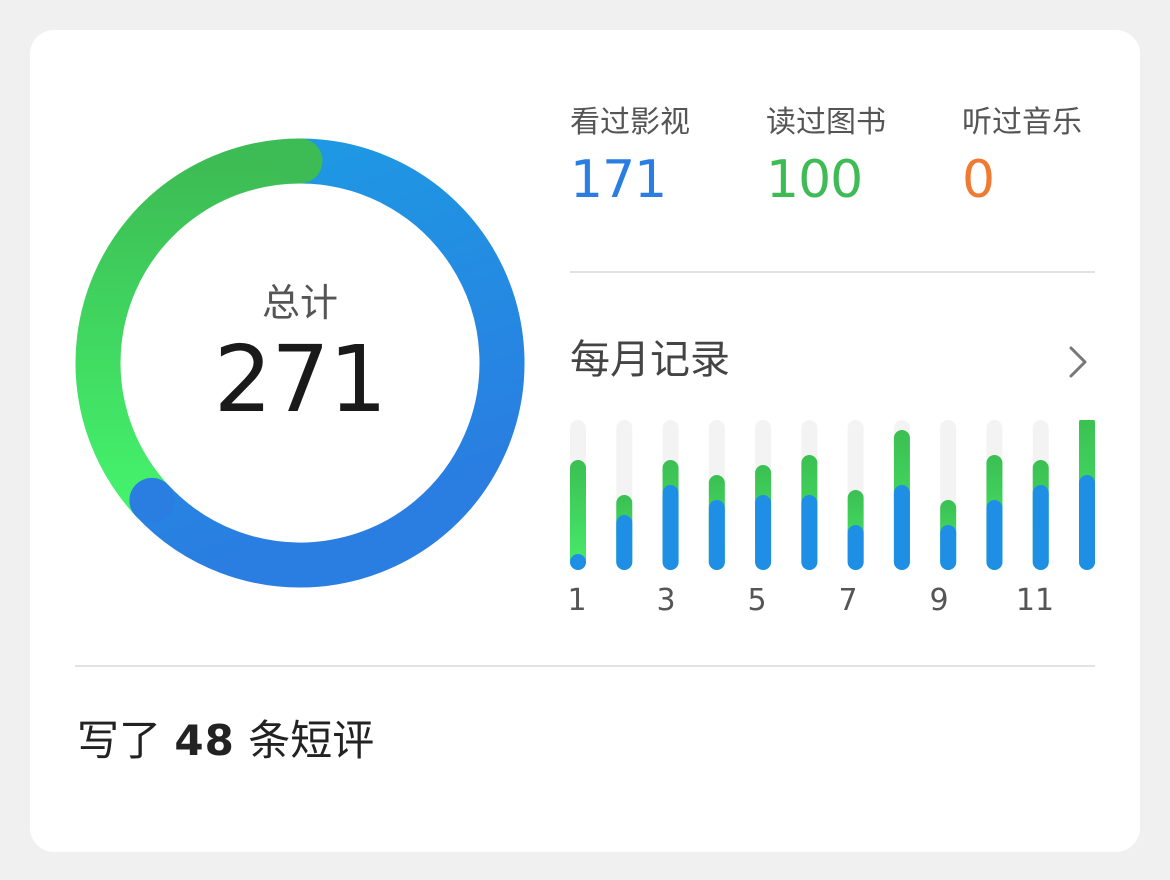 This screenshot has width=1170, height=880. I want to click on stat-movies-label: 看过影视, so click(630, 122).